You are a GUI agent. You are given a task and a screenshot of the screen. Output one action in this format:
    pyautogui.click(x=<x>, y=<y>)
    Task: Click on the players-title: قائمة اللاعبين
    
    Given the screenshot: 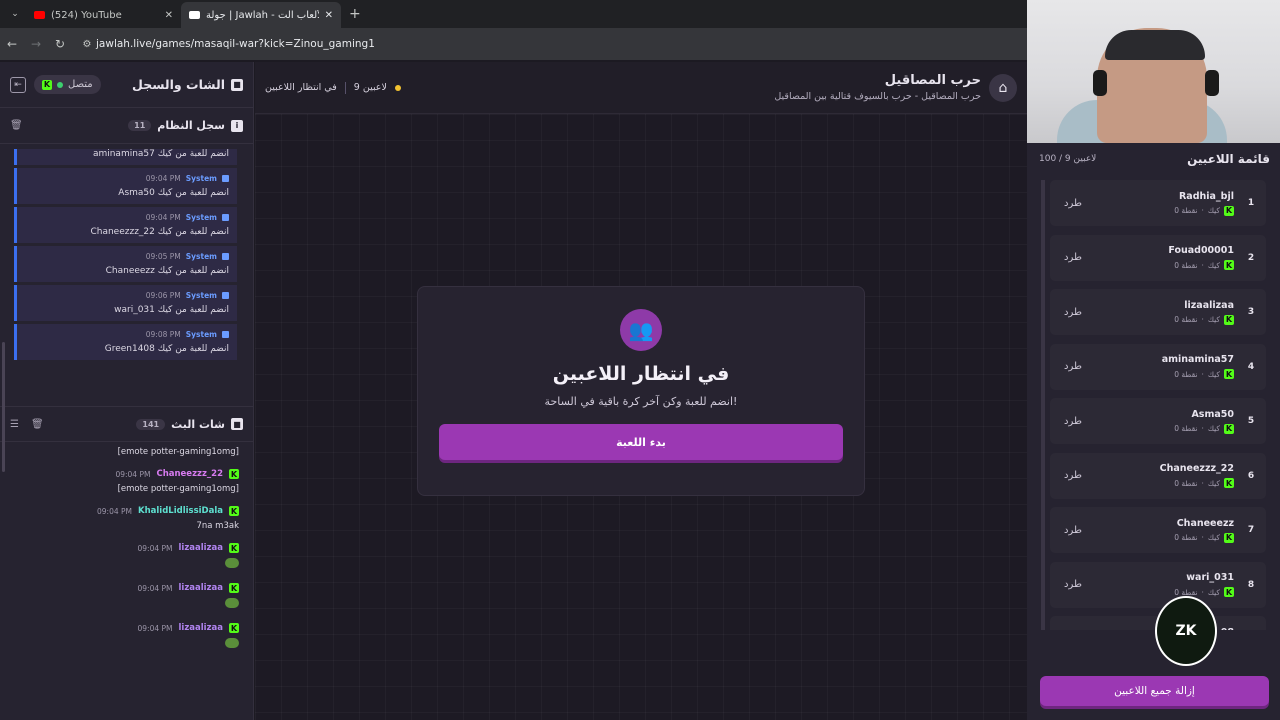 What is the action you would take?
    pyautogui.click(x=1228, y=159)
    